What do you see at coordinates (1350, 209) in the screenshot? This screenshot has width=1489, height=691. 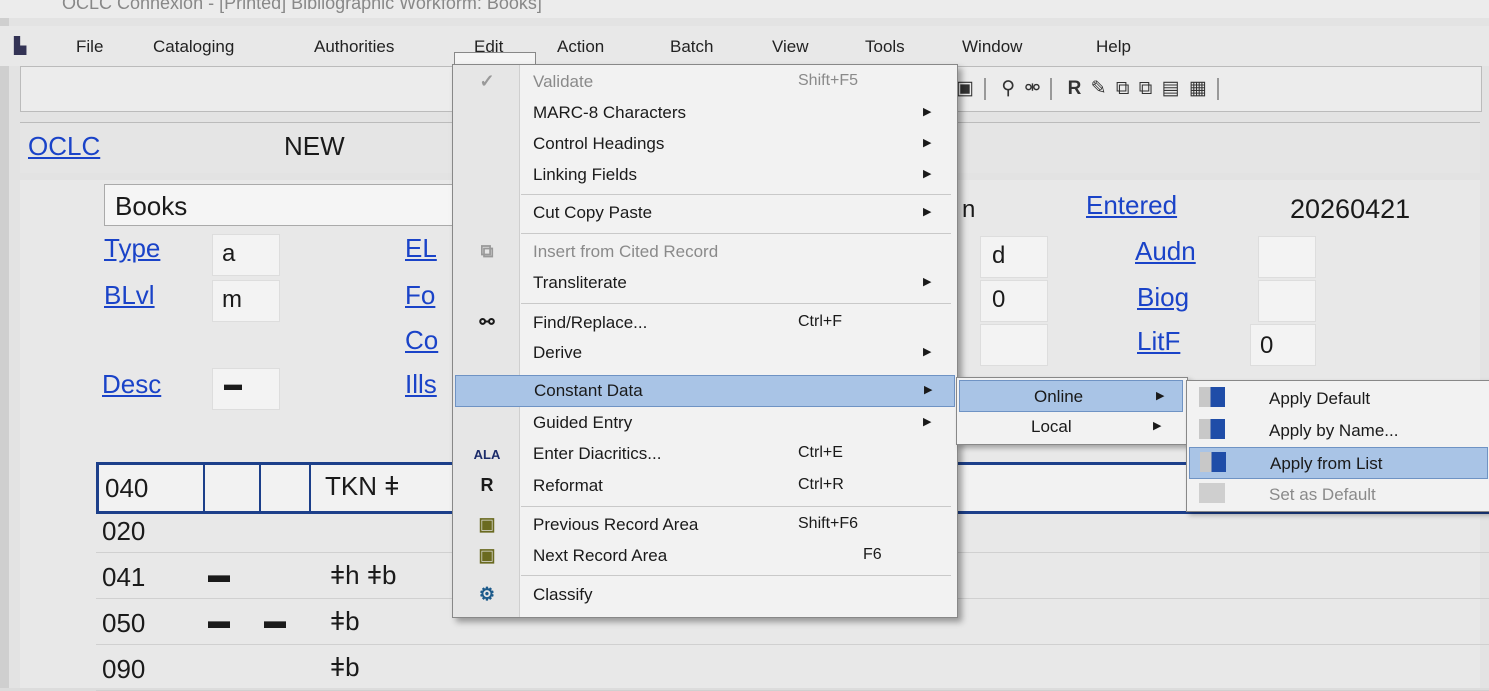 I see `field-entered-value: 20260421` at bounding box center [1350, 209].